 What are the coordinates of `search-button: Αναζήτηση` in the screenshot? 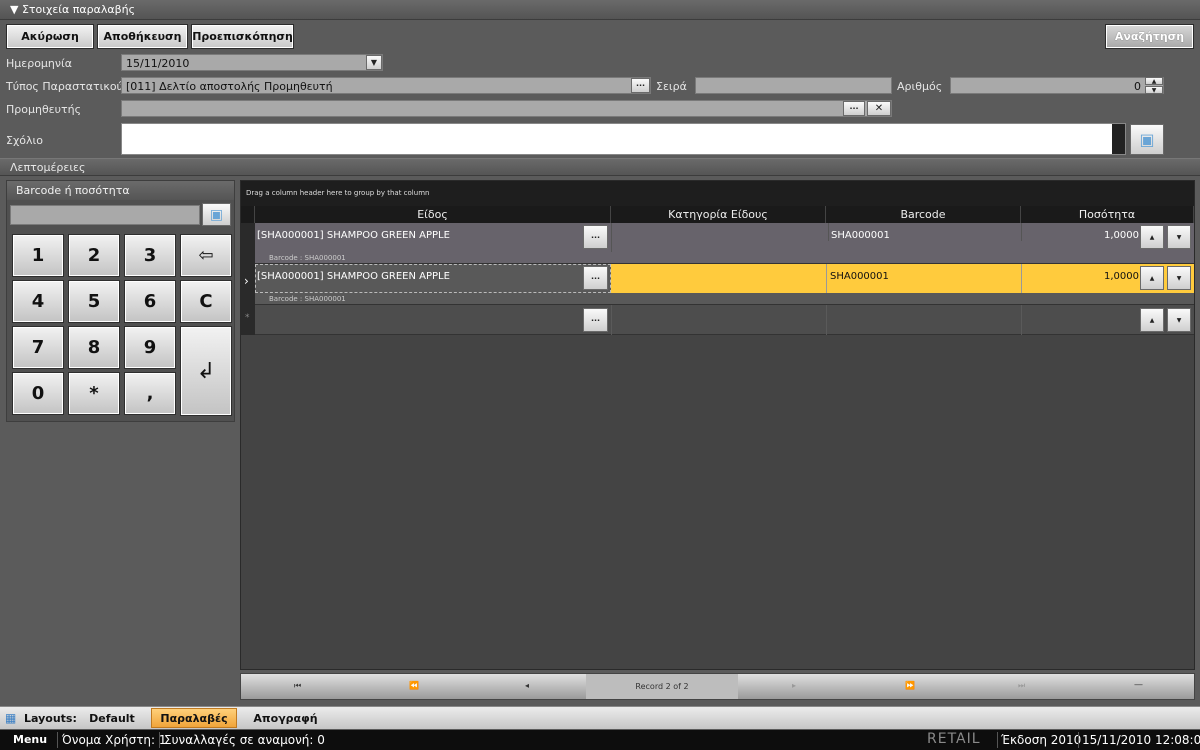 It's located at (1149, 36).